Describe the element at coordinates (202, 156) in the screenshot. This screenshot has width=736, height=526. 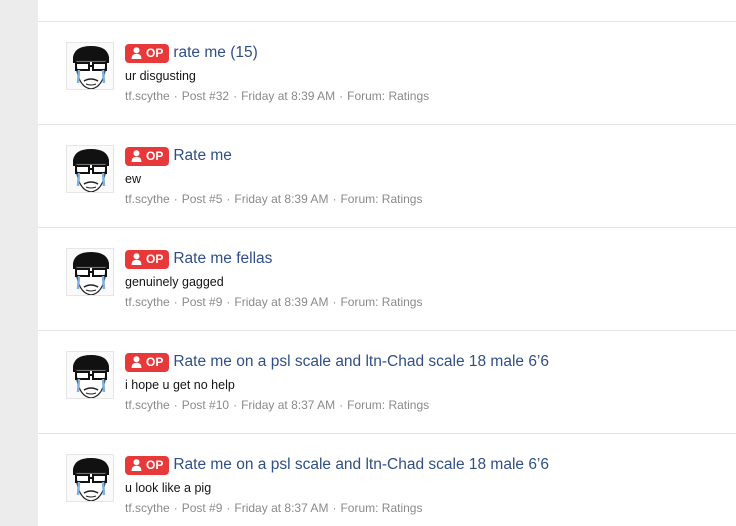
I see `thread-title-link: Rate me` at that location.